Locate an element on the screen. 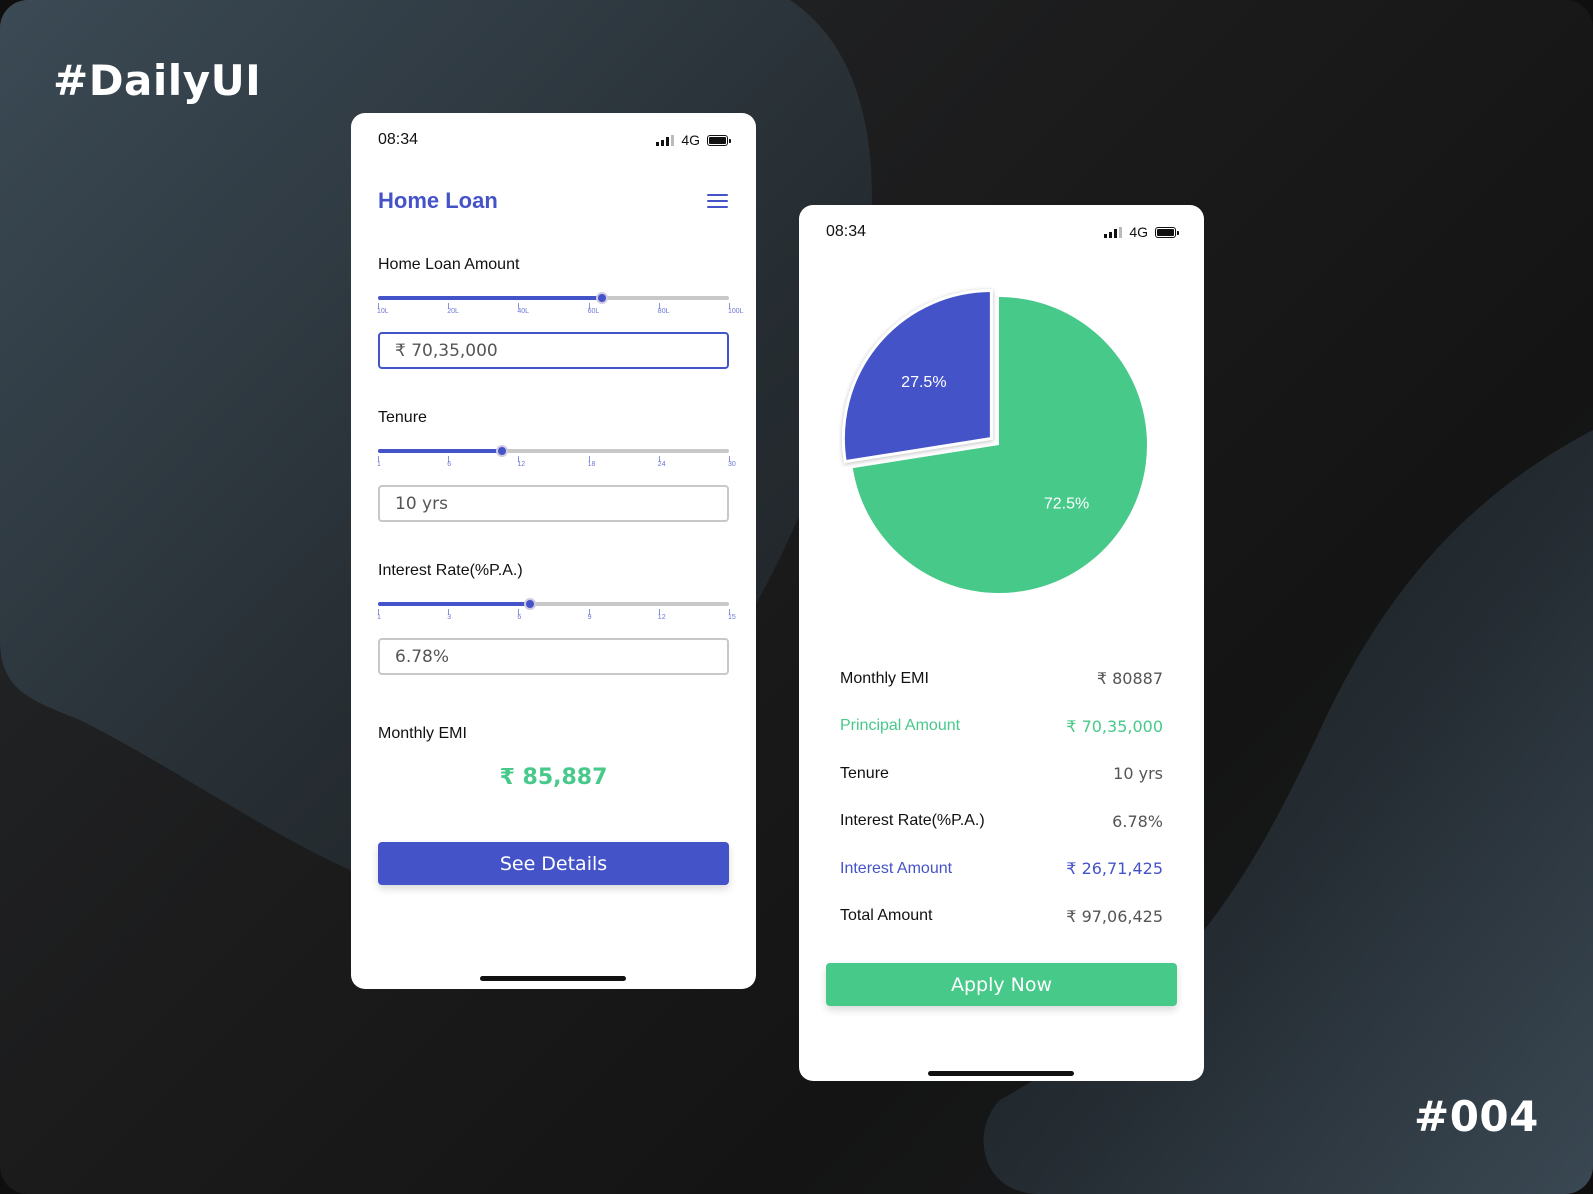 The height and width of the screenshot is (1194, 1593). detail-value: 6.78% is located at coordinates (1137, 821).